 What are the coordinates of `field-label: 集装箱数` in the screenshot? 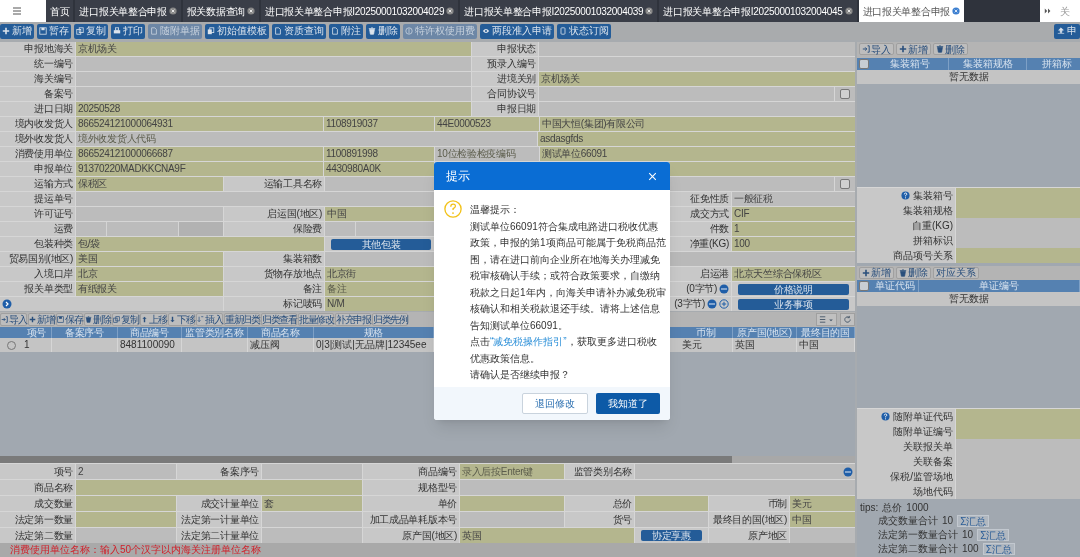 It's located at (274, 259).